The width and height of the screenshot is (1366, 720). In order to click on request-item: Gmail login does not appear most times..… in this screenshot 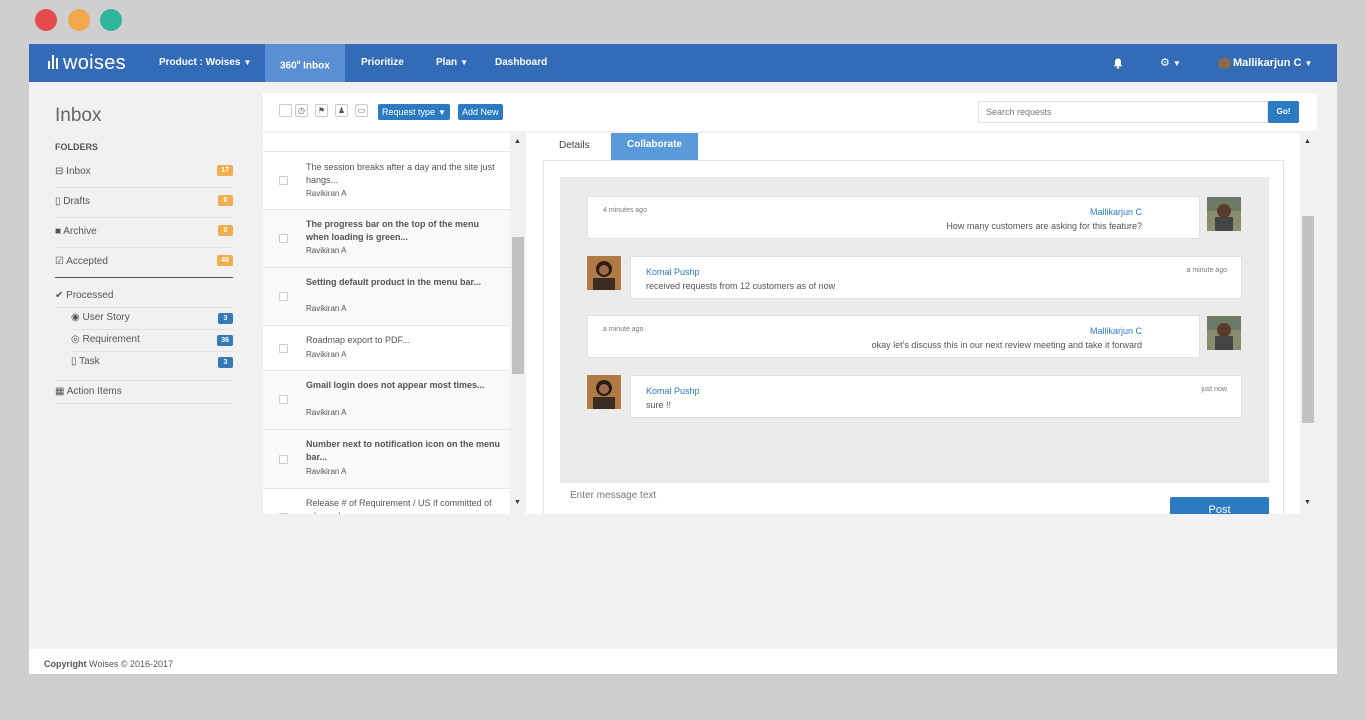, I will do `click(386, 400)`.